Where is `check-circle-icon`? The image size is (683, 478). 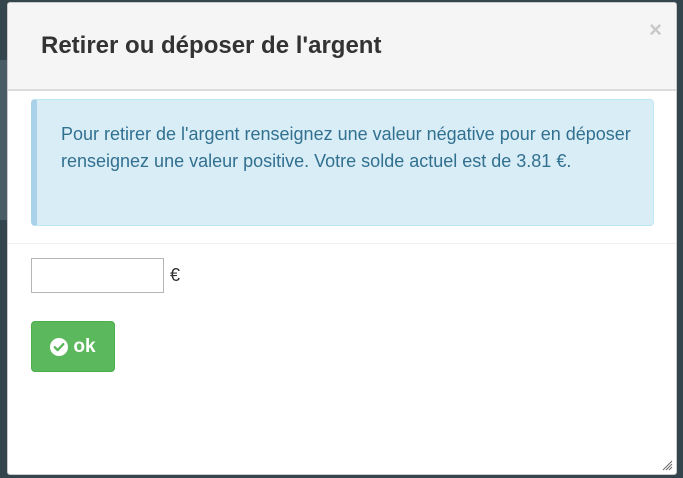 check-circle-icon is located at coordinates (59, 346).